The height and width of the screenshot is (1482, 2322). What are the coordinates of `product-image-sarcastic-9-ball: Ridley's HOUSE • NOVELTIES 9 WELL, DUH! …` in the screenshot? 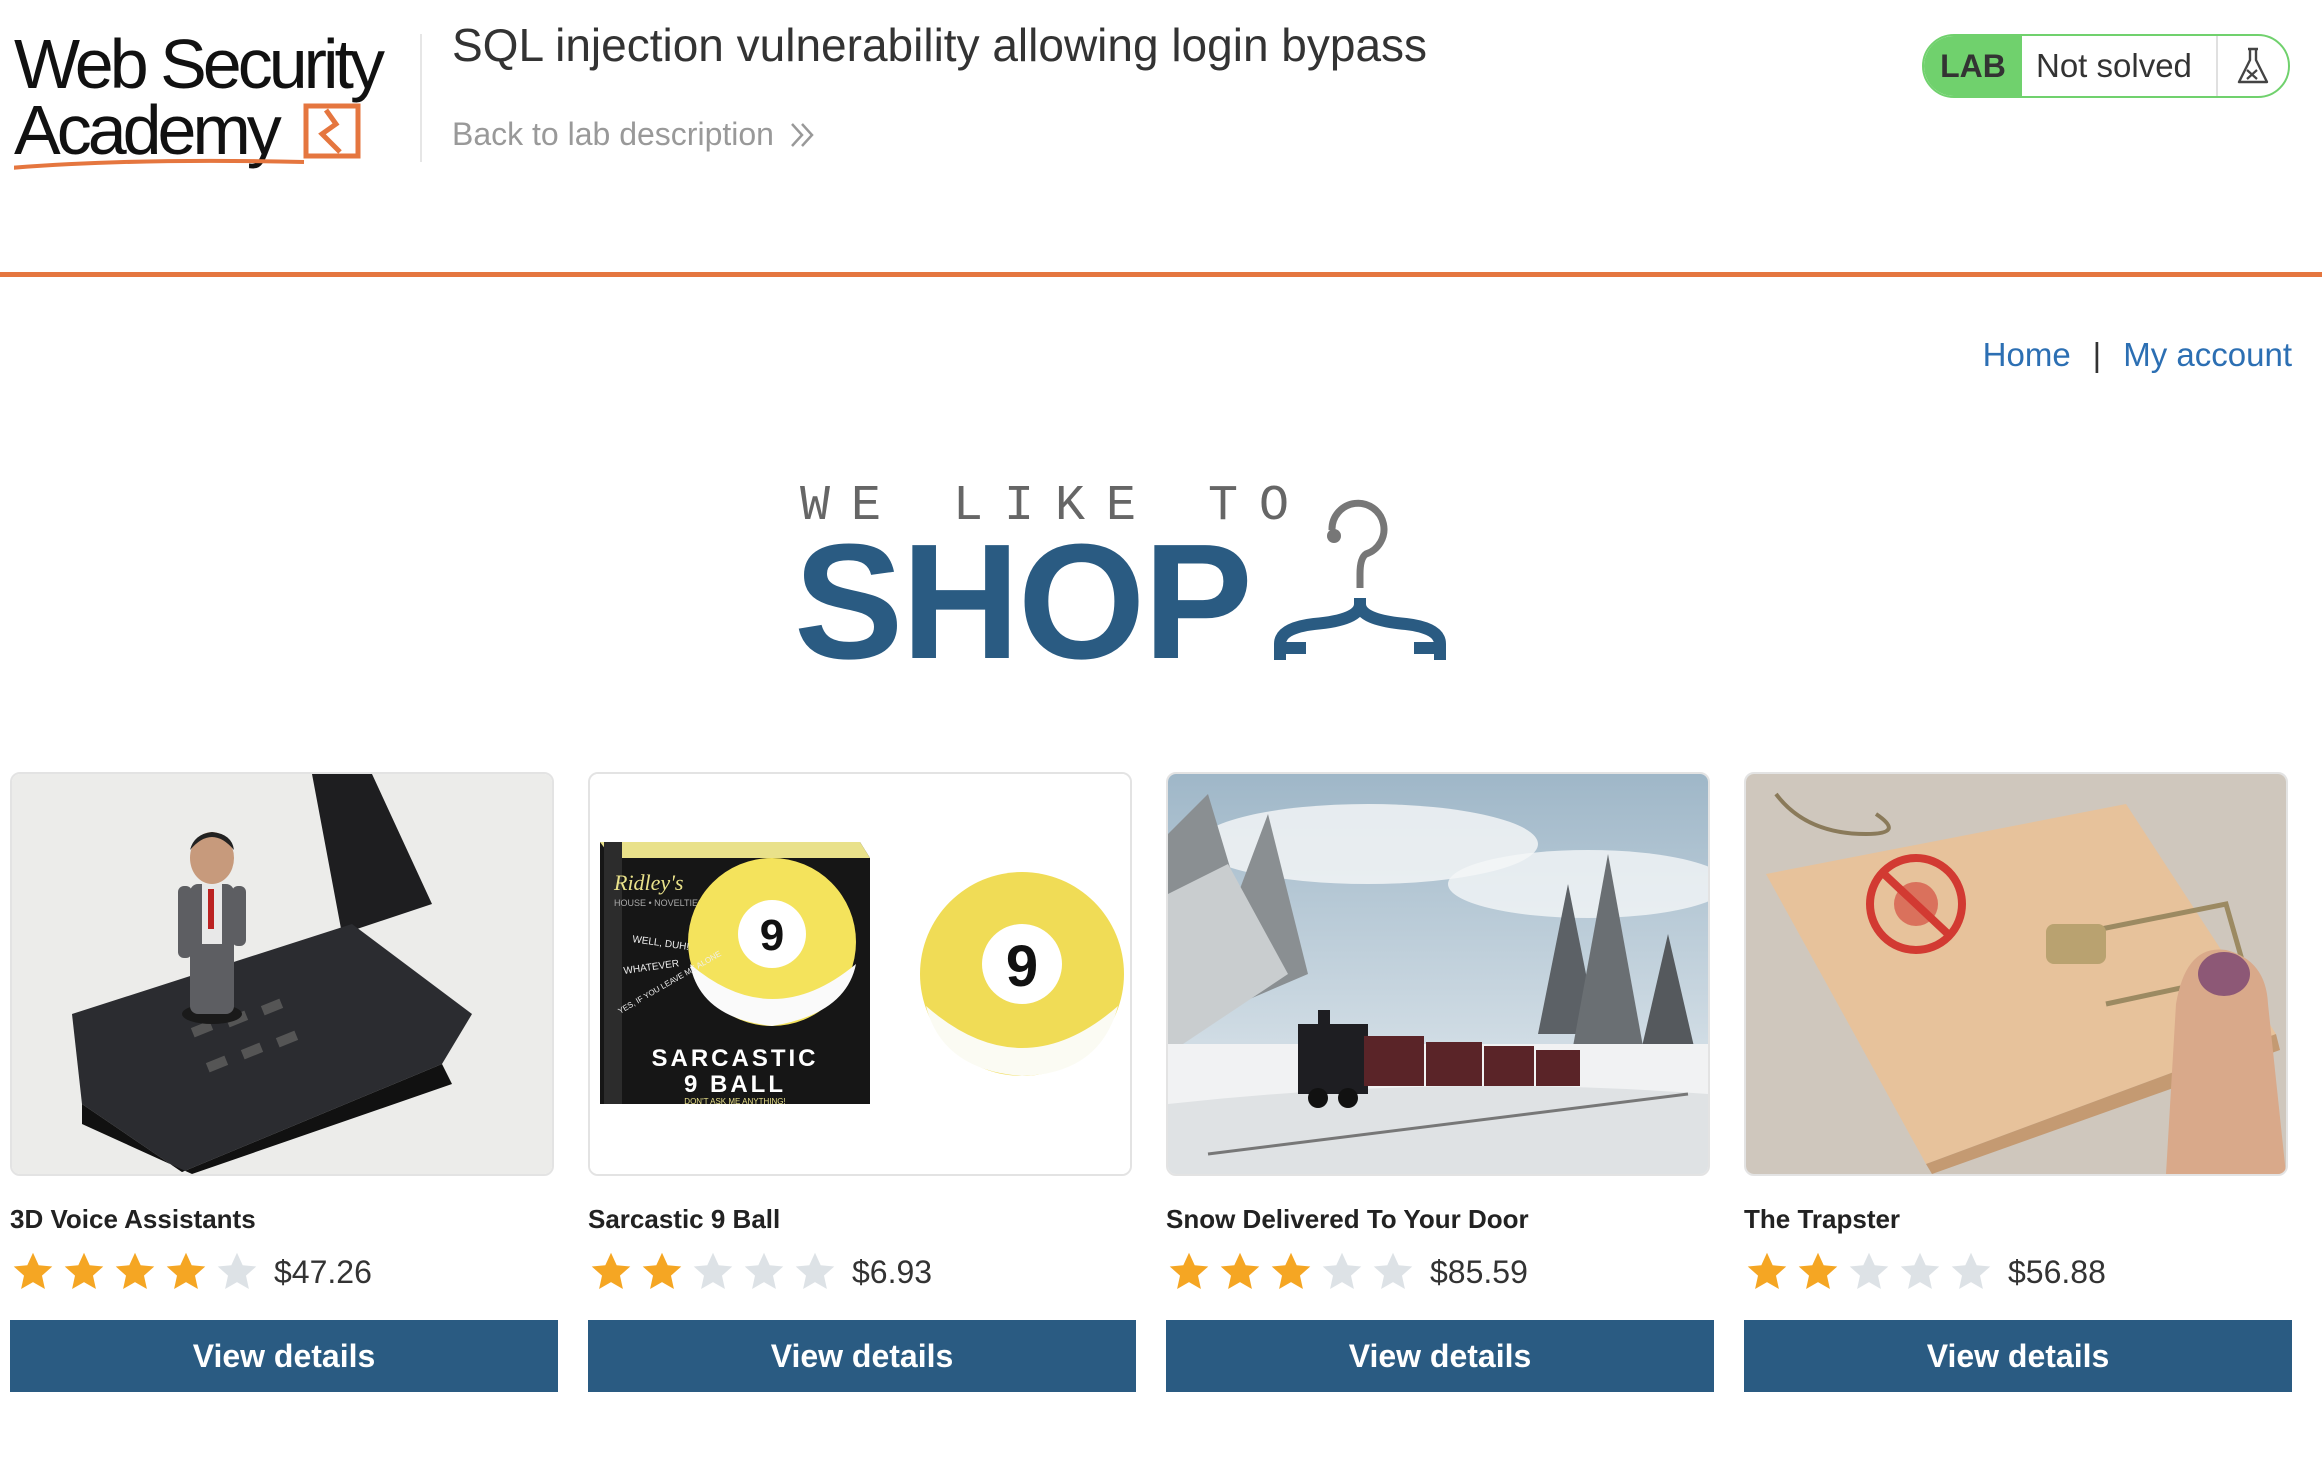 It's located at (860, 974).